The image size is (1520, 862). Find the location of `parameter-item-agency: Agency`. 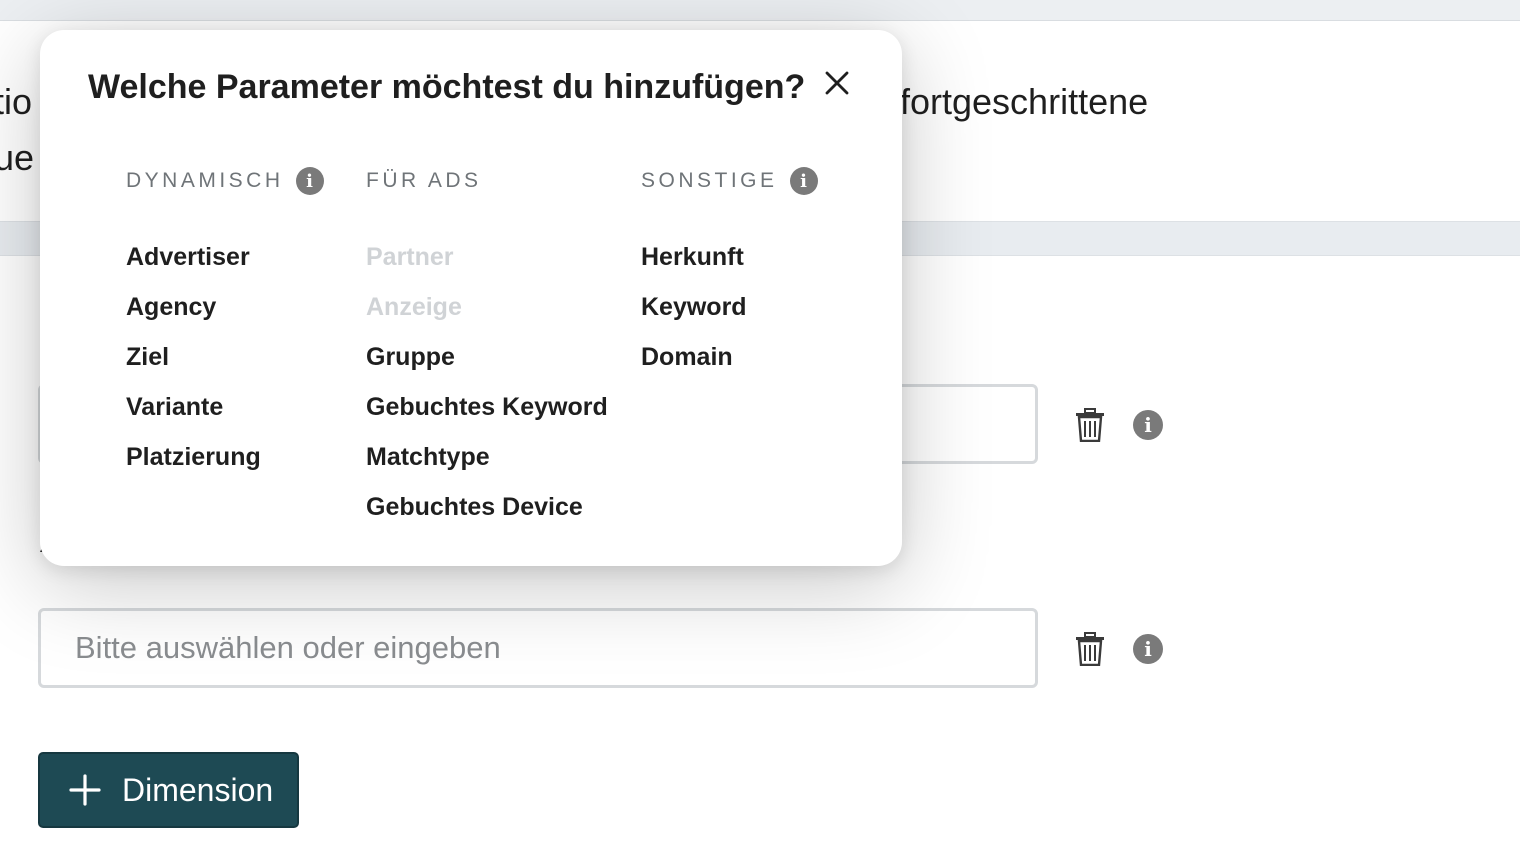

parameter-item-agency: Agency is located at coordinates (225, 307).